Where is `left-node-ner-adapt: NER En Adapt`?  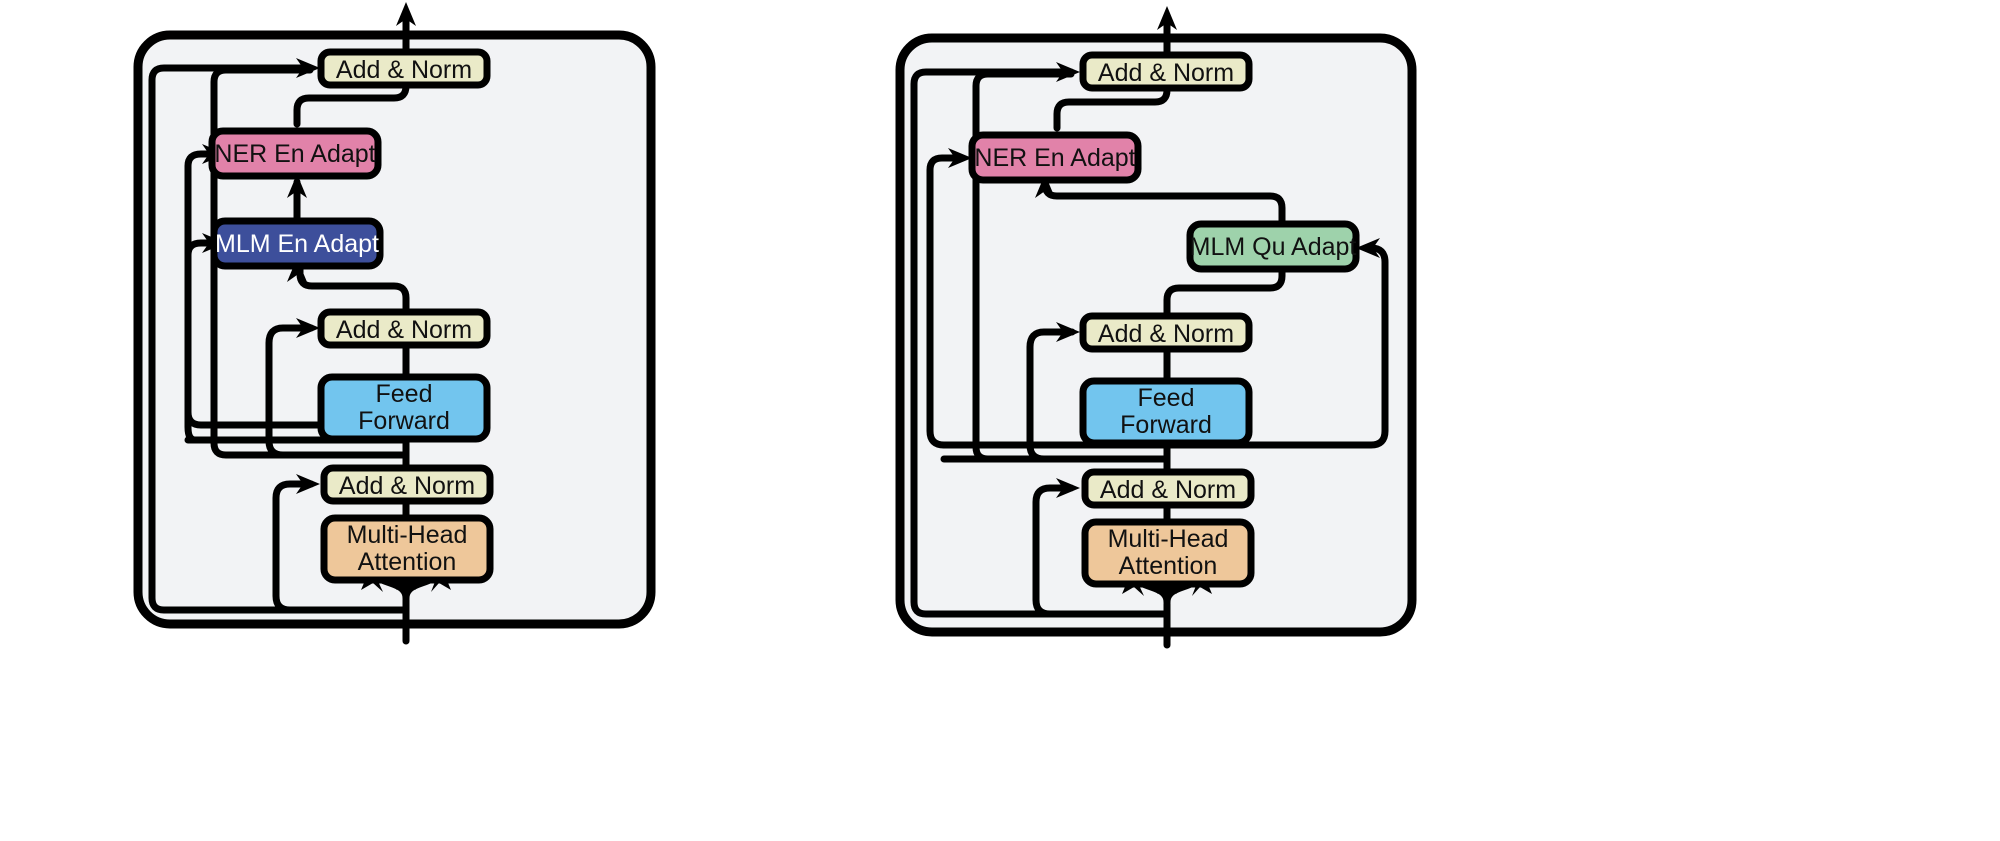
left-node-ner-adapt: NER En Adapt is located at coordinates (295, 153).